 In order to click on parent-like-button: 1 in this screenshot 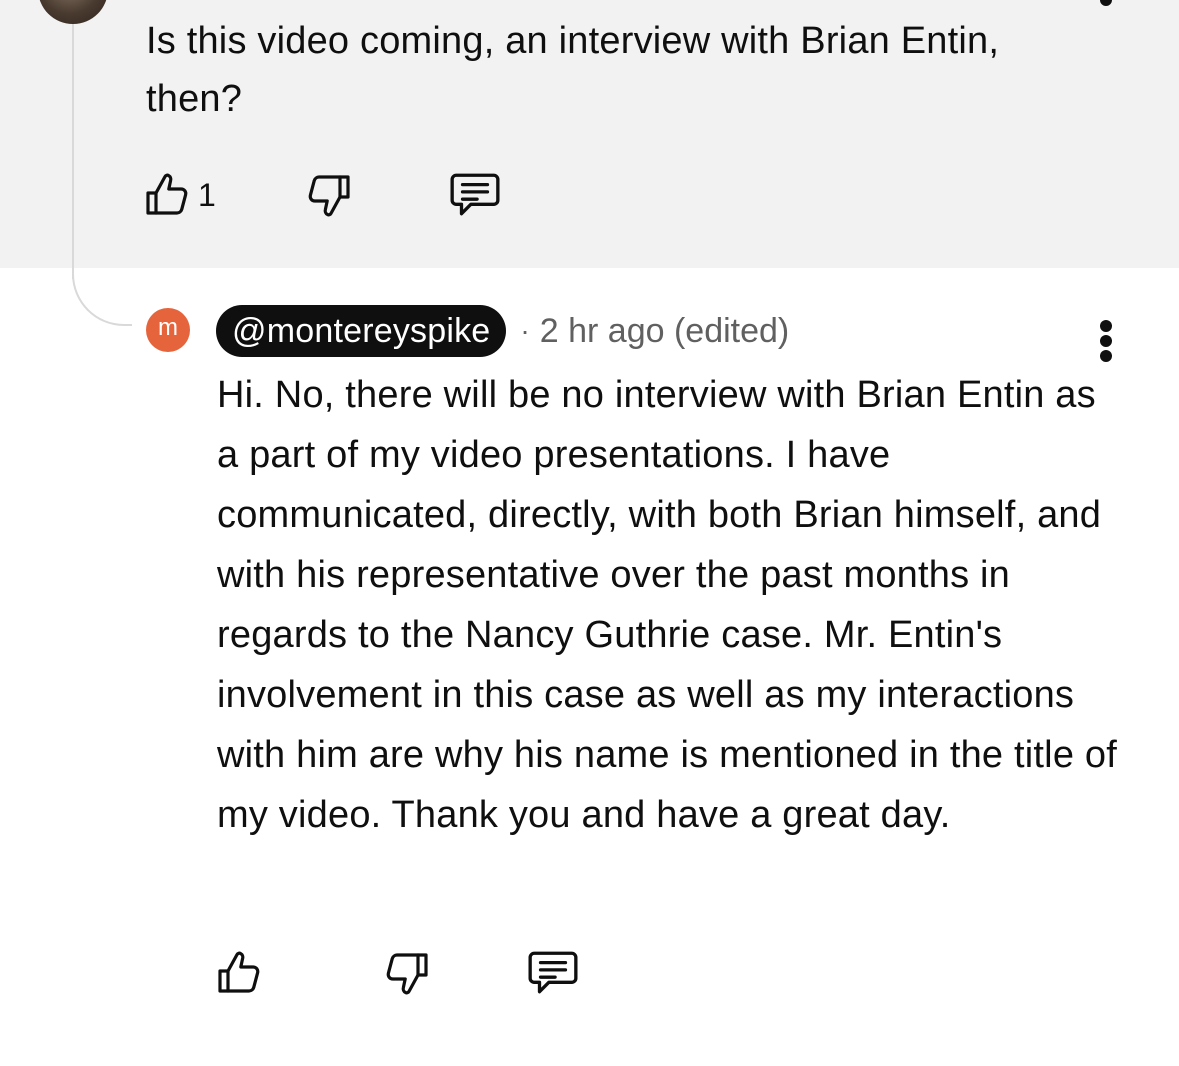, I will do `click(180, 195)`.